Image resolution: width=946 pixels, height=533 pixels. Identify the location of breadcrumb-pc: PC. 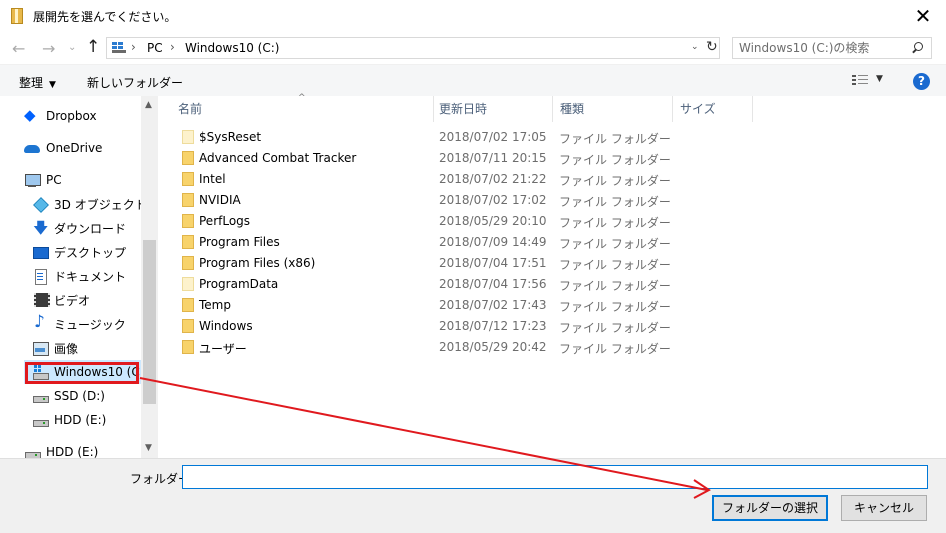
(155, 48).